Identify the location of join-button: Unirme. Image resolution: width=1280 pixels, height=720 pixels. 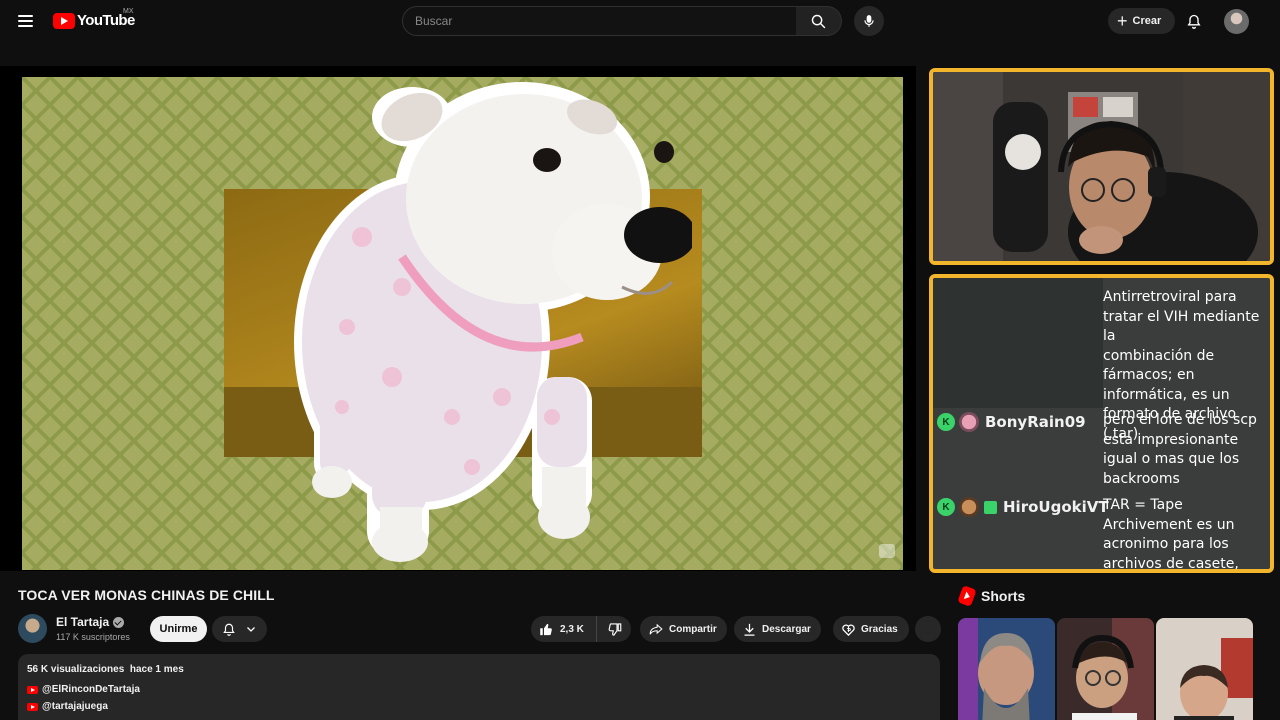
(178, 629).